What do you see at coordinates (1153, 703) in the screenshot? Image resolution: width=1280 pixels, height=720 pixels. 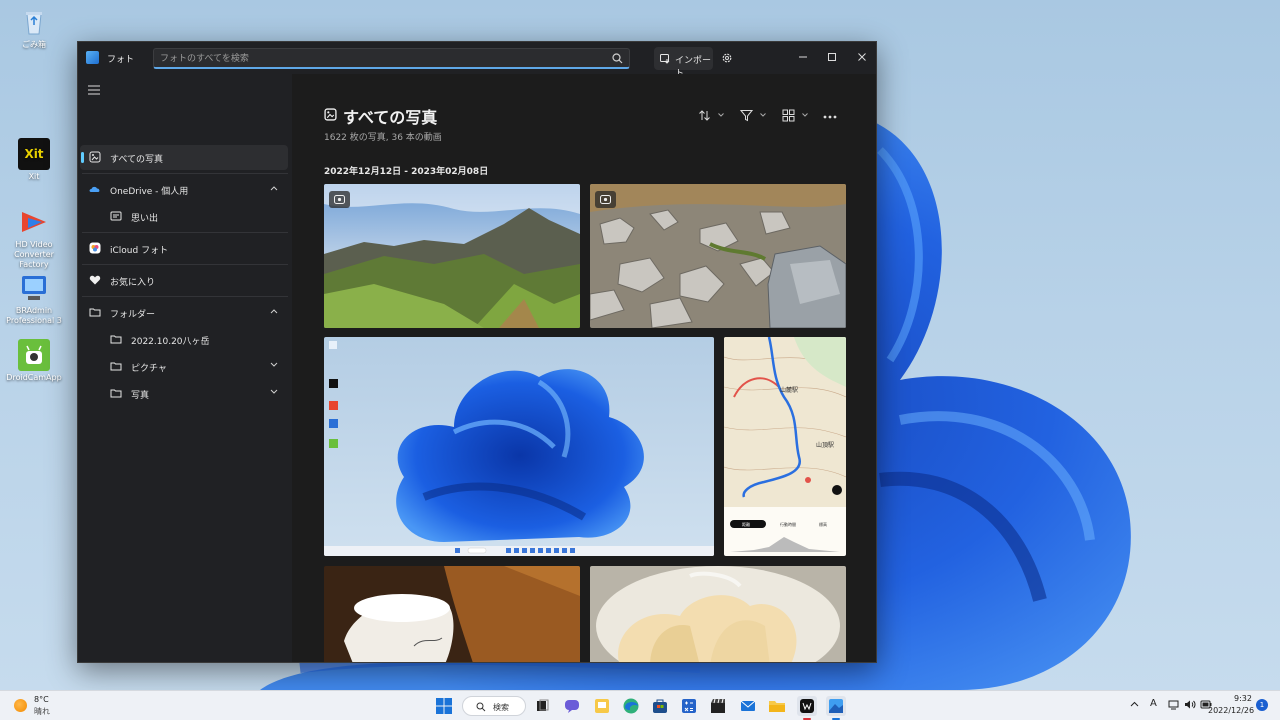 I see `ime-indicator: A` at bounding box center [1153, 703].